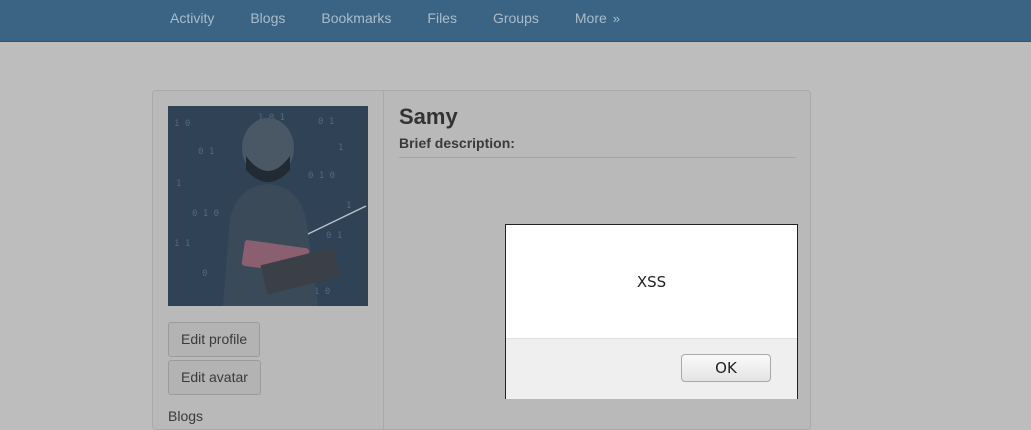 Image resolution: width=1031 pixels, height=430 pixels. Describe the element at coordinates (726, 368) in the screenshot. I see `ok-button: OK` at that location.